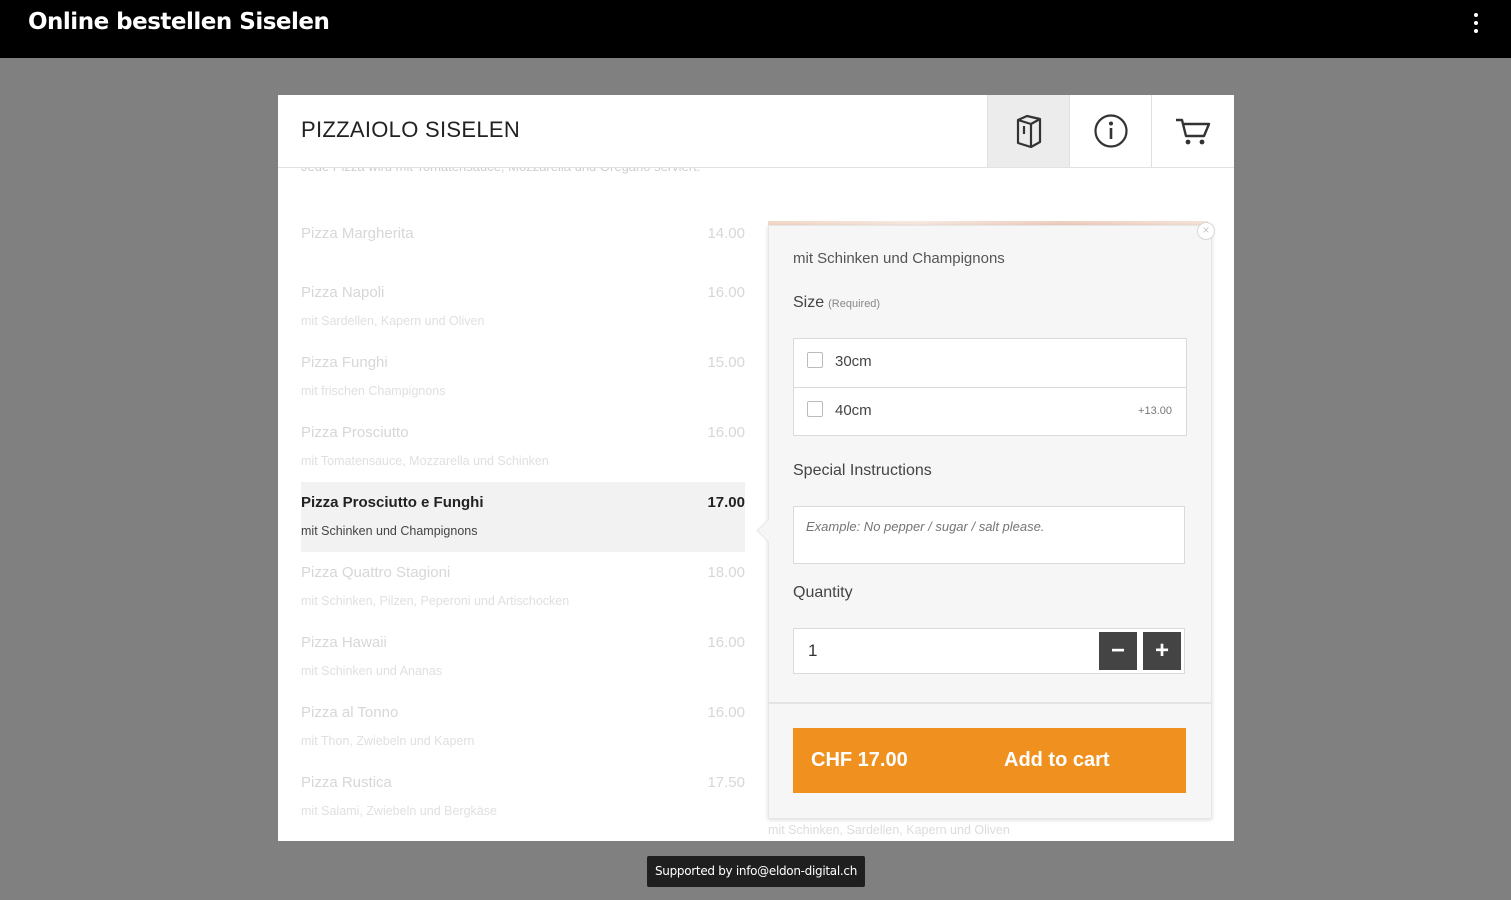 This screenshot has width=1511, height=900. Describe the element at coordinates (399, 811) in the screenshot. I see `menu-item-desc: mit Salami, Zwiebeln und Bergkäse` at that location.